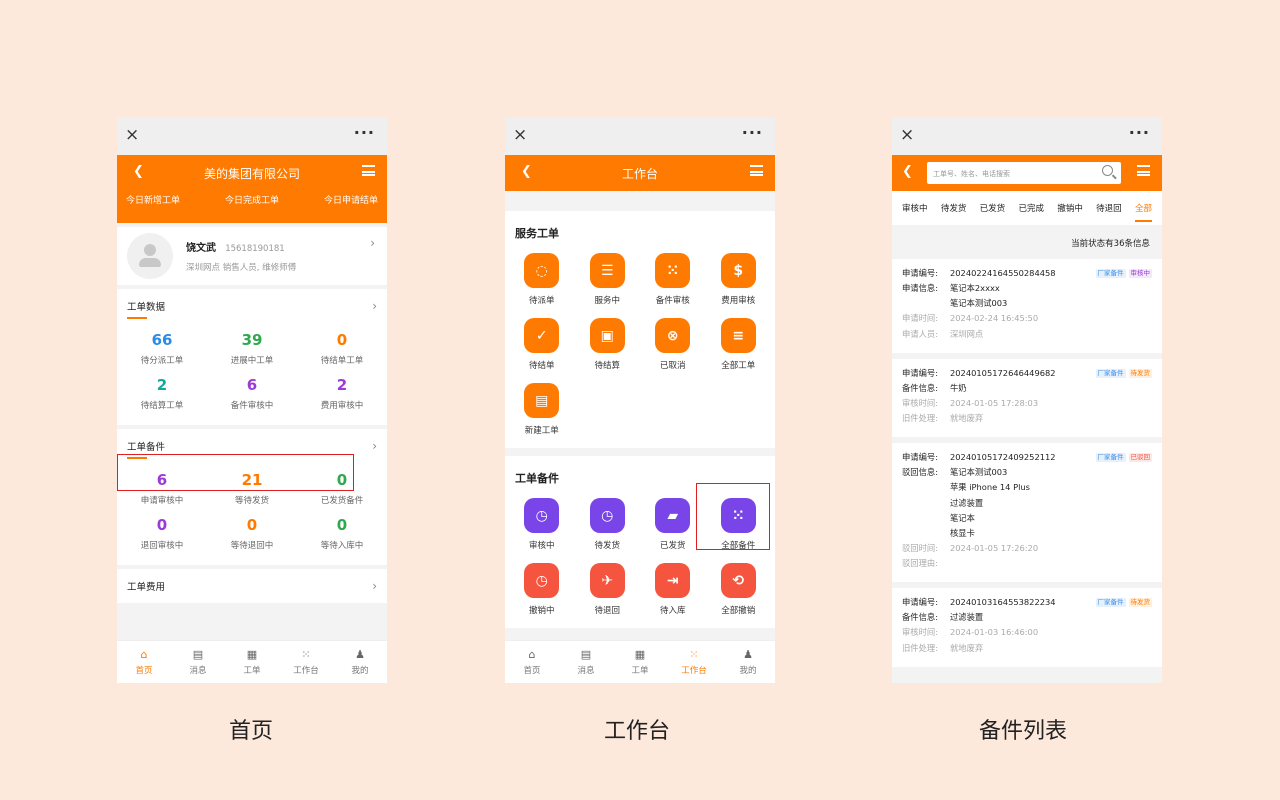 The image size is (1280, 800). I want to click on status-badge: 厂家备件, so click(1110, 603).